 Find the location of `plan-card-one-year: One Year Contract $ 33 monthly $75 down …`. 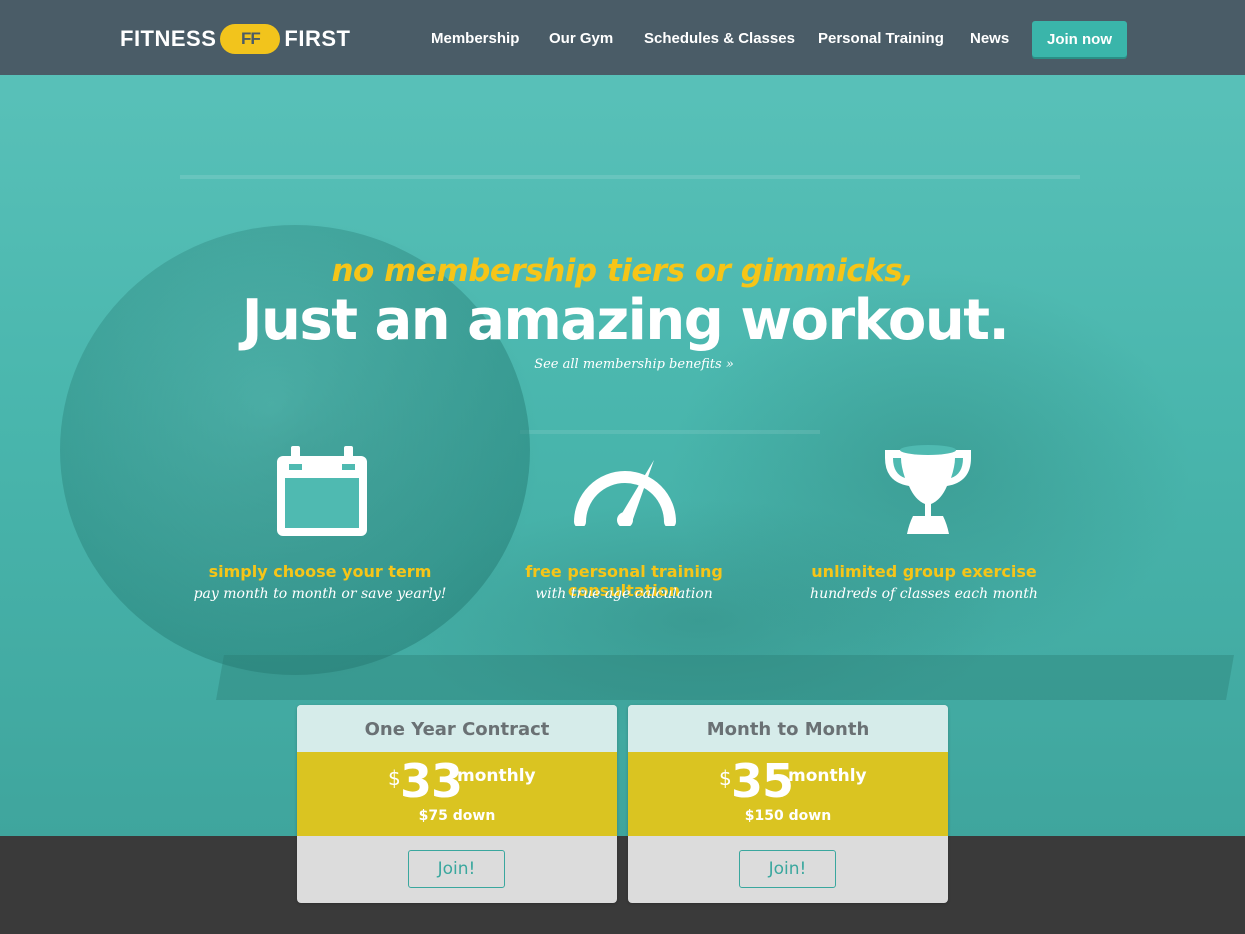

plan-card-one-year: One Year Contract $ 33 monthly $75 down … is located at coordinates (457, 804).